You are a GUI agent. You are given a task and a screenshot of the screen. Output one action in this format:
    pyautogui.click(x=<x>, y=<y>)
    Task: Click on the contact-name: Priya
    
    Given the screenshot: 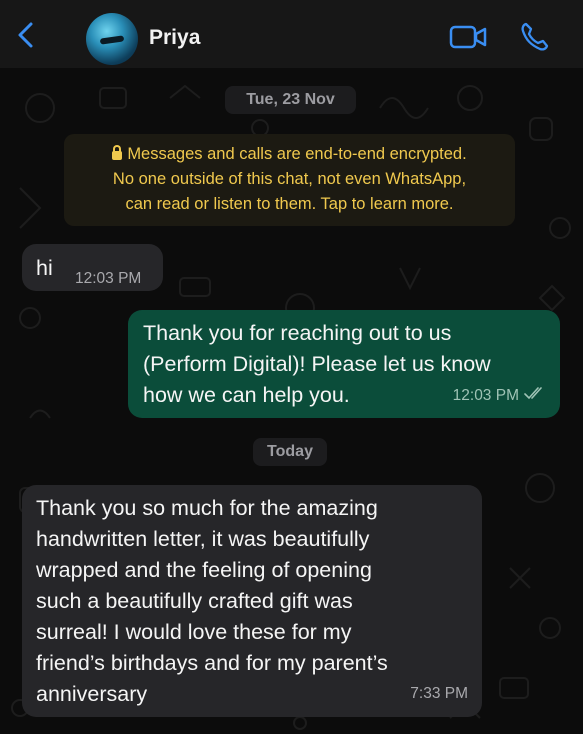 What is the action you would take?
    pyautogui.click(x=174, y=38)
    